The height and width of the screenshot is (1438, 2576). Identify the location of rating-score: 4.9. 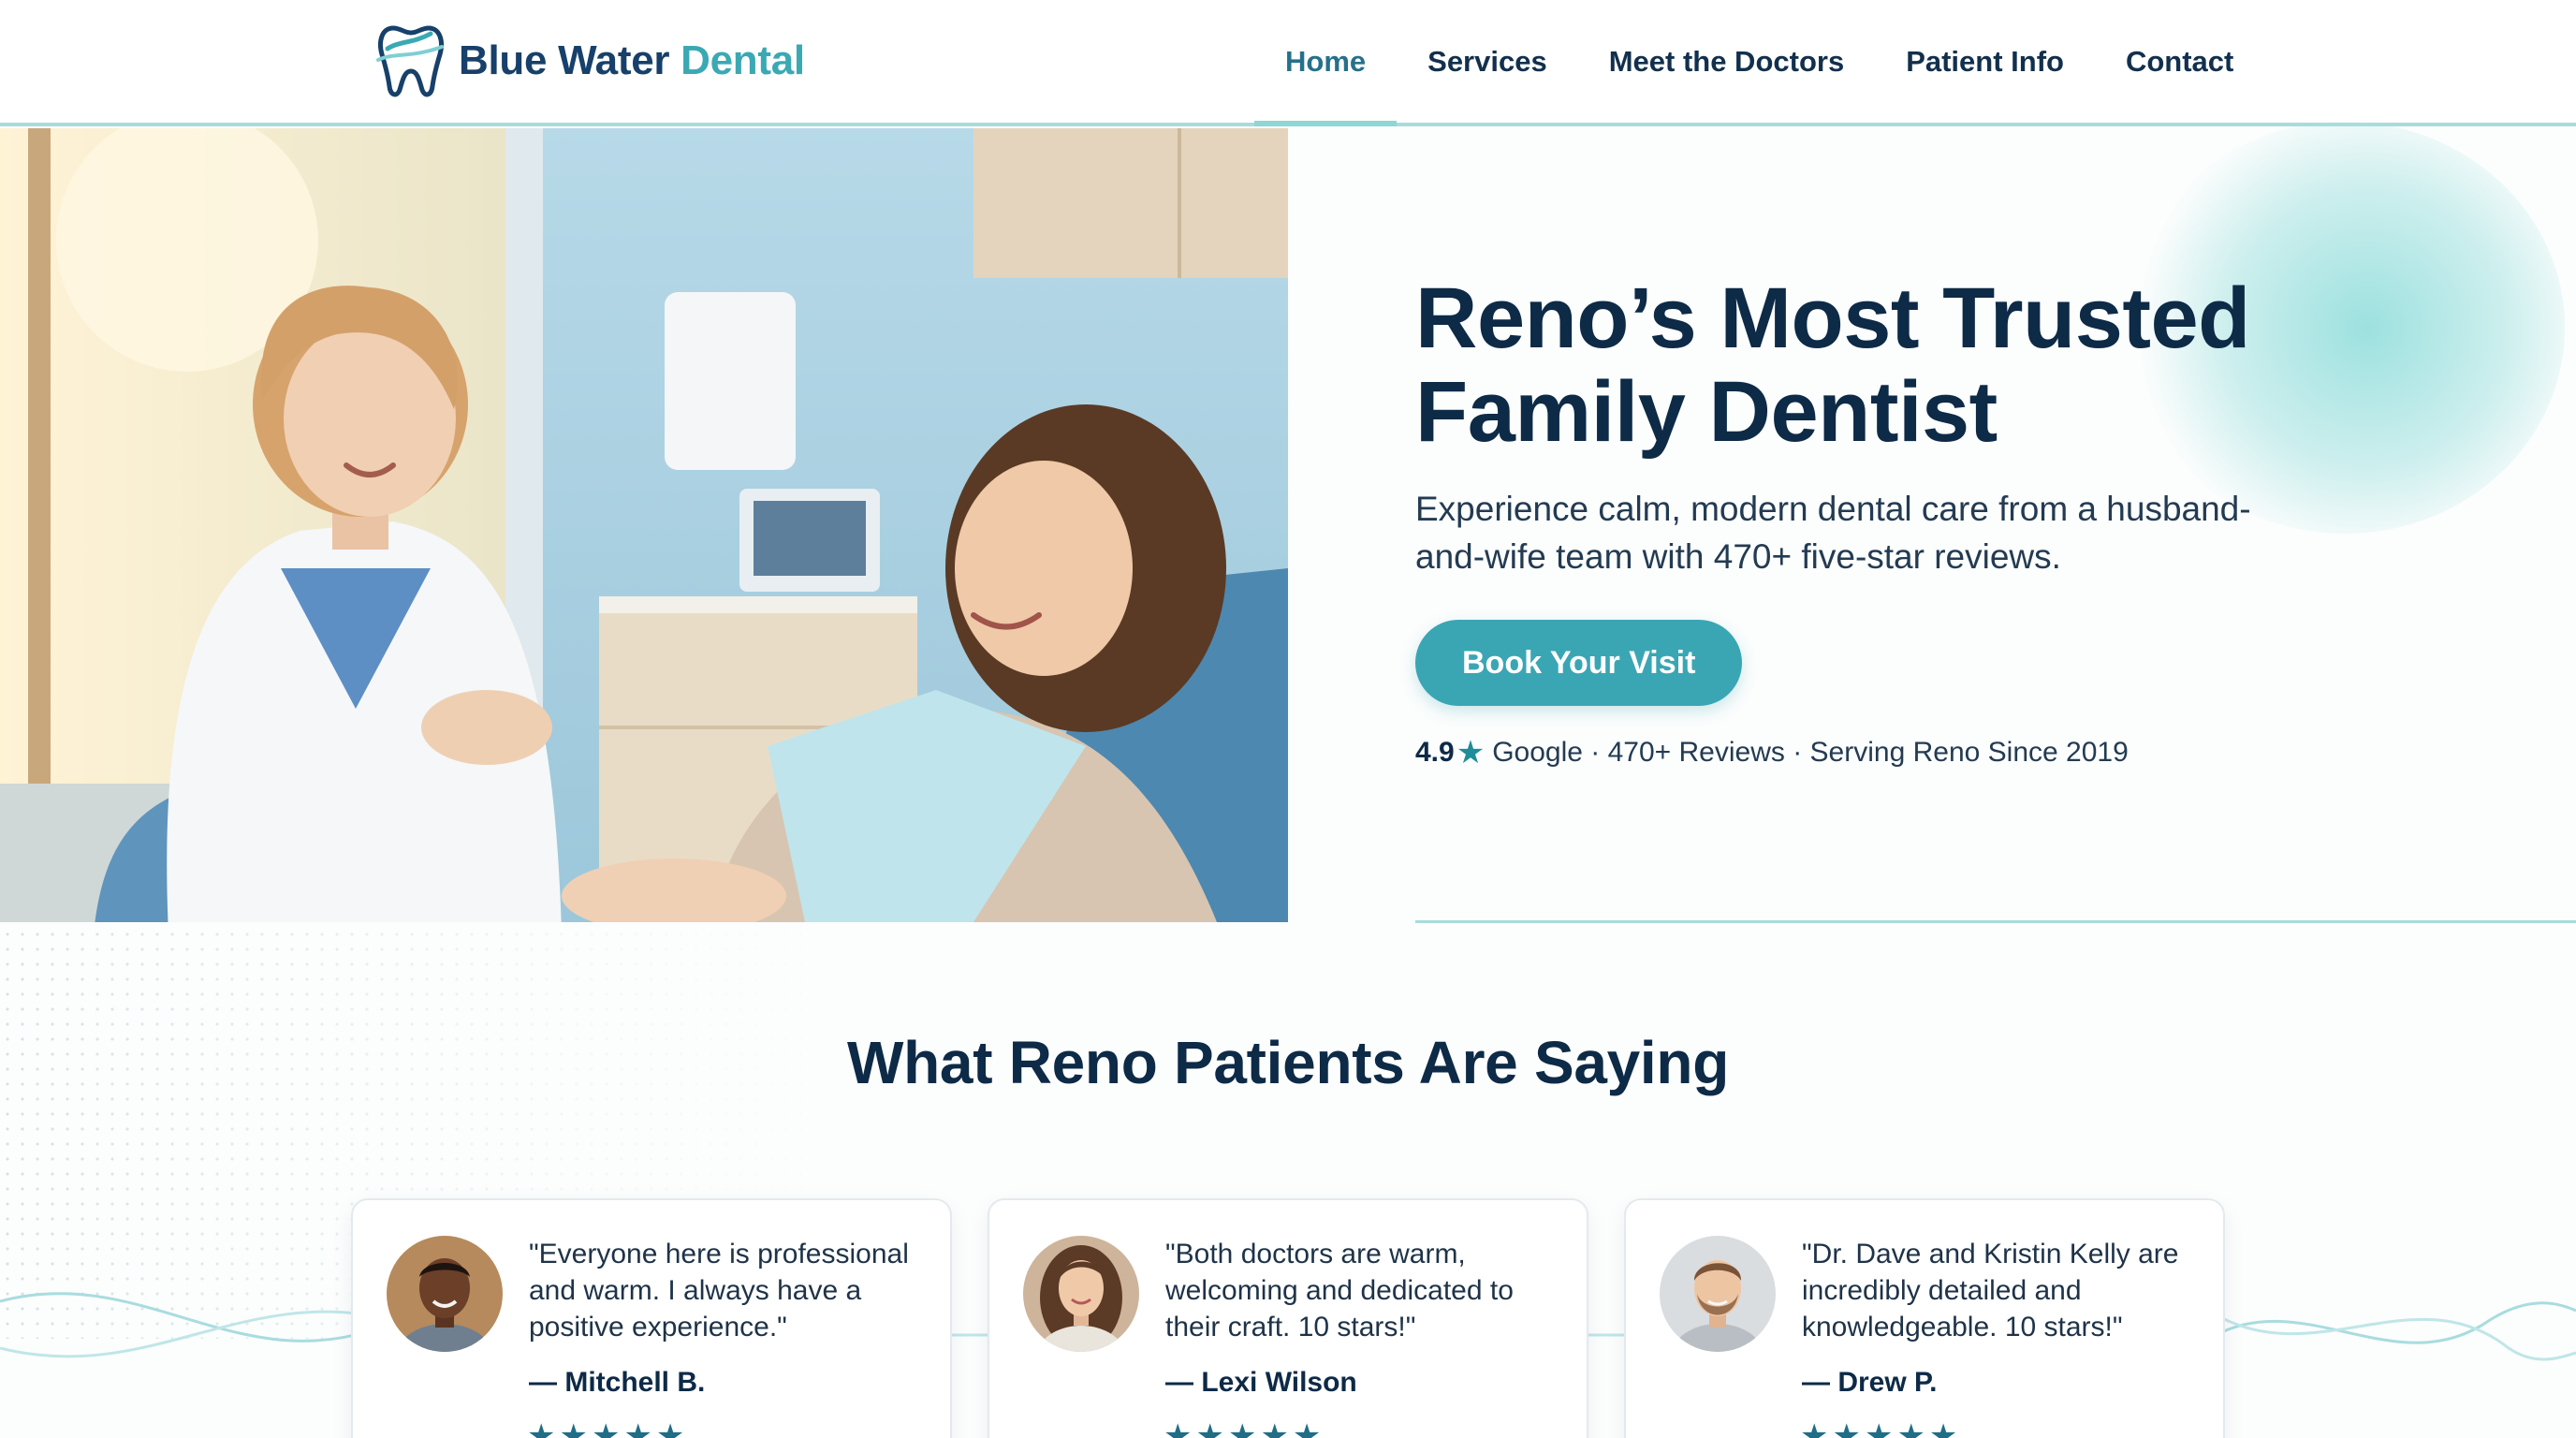
(1435, 752).